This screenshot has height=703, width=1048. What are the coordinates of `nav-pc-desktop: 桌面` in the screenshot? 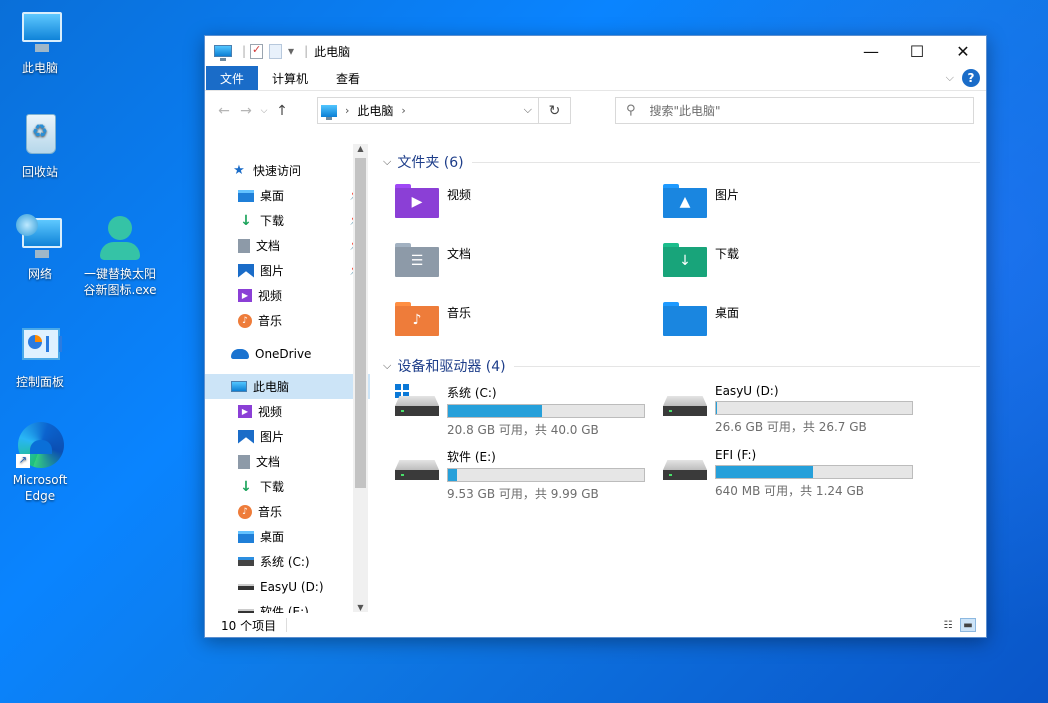 It's located at (287, 536).